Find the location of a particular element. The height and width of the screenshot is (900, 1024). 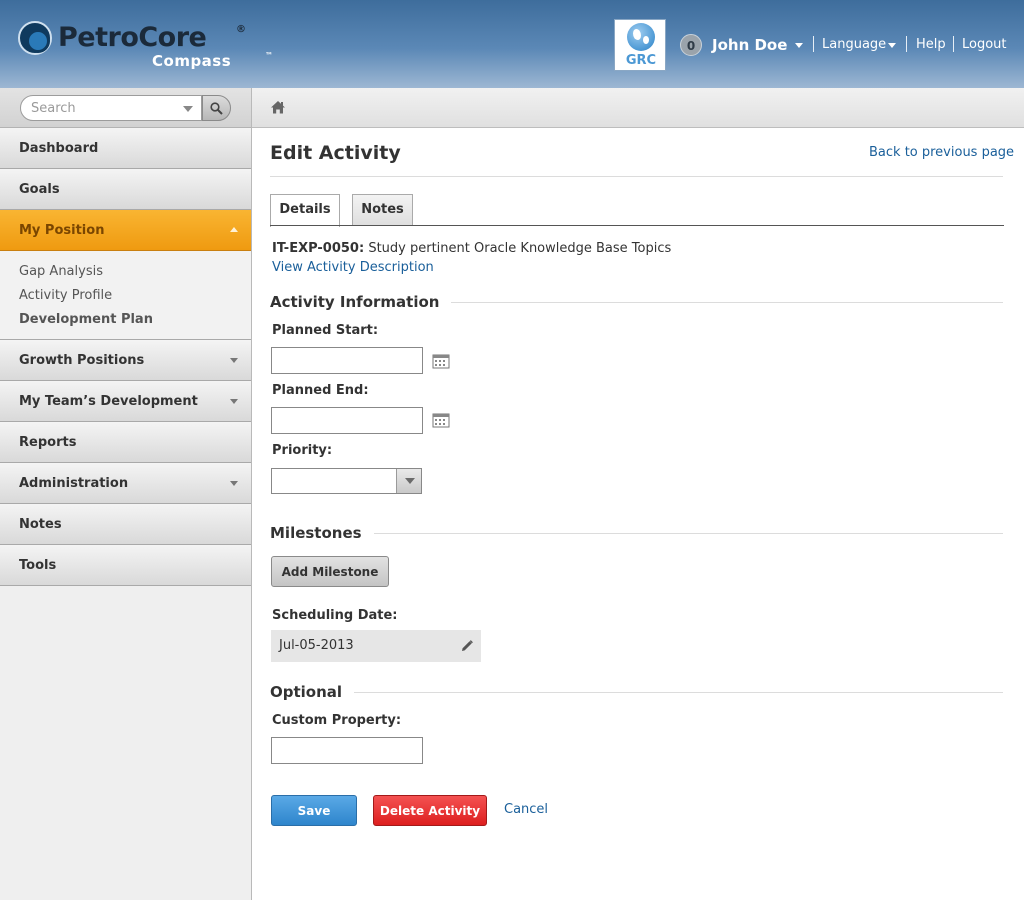

brand-registered: ® is located at coordinates (241, 29).